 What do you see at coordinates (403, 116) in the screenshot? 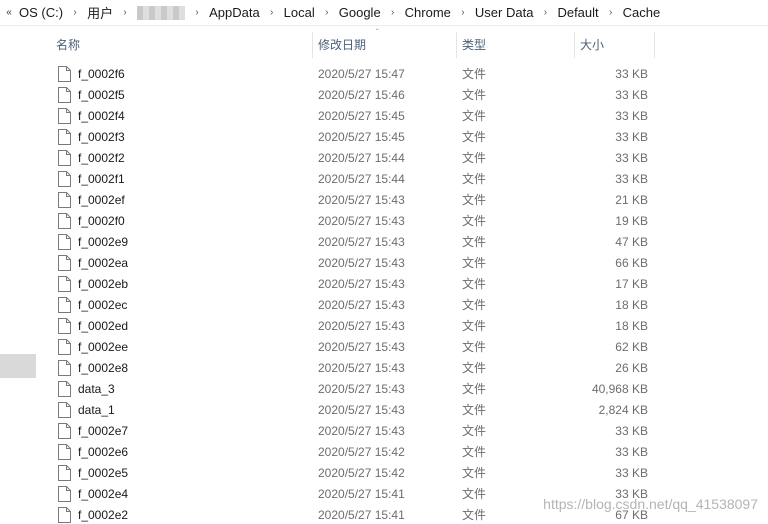
I see `file-row: f_0002f4 2020/5/27 15:45 文件 33 KB` at bounding box center [403, 116].